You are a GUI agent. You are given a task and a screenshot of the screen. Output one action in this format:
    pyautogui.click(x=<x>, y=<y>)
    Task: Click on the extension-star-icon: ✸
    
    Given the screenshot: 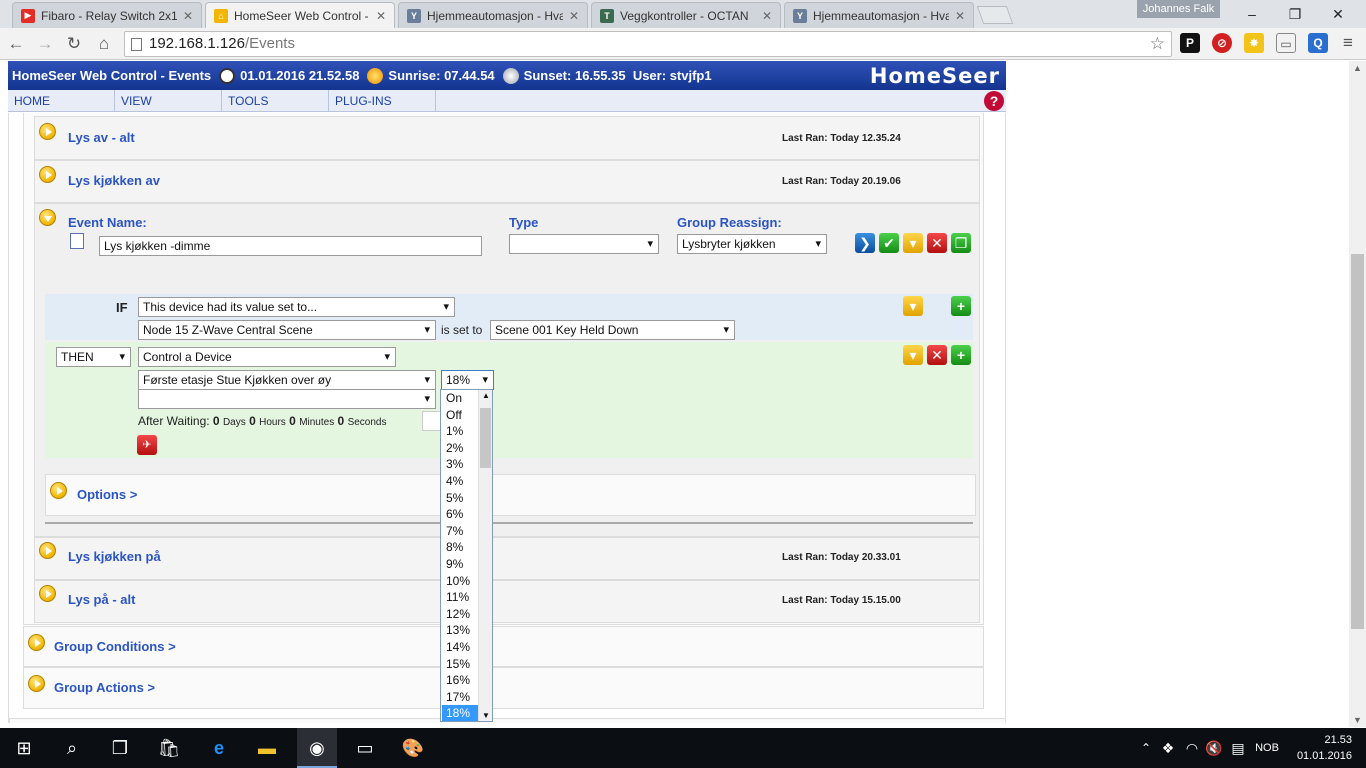 What is the action you would take?
    pyautogui.click(x=1254, y=43)
    